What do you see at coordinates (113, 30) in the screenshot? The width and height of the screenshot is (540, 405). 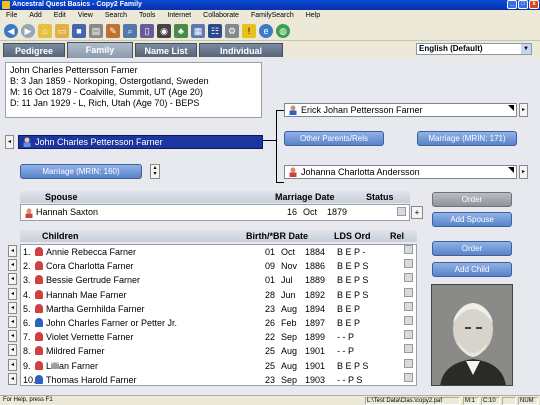 I see `edit-icon: ✎` at bounding box center [113, 30].